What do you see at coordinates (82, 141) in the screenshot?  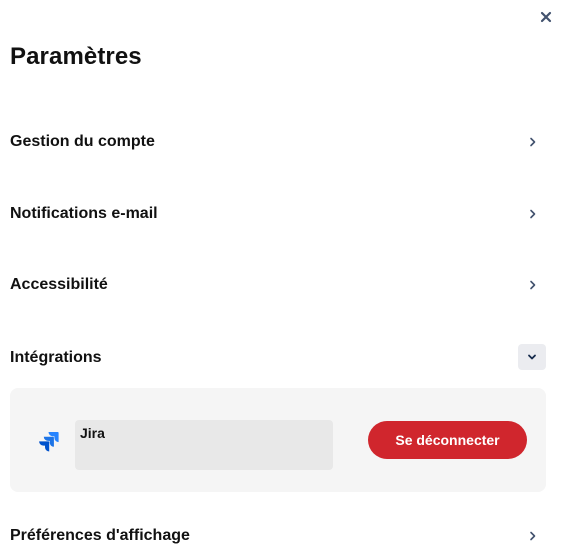 I see `settings-item-label: Gestion du compte` at bounding box center [82, 141].